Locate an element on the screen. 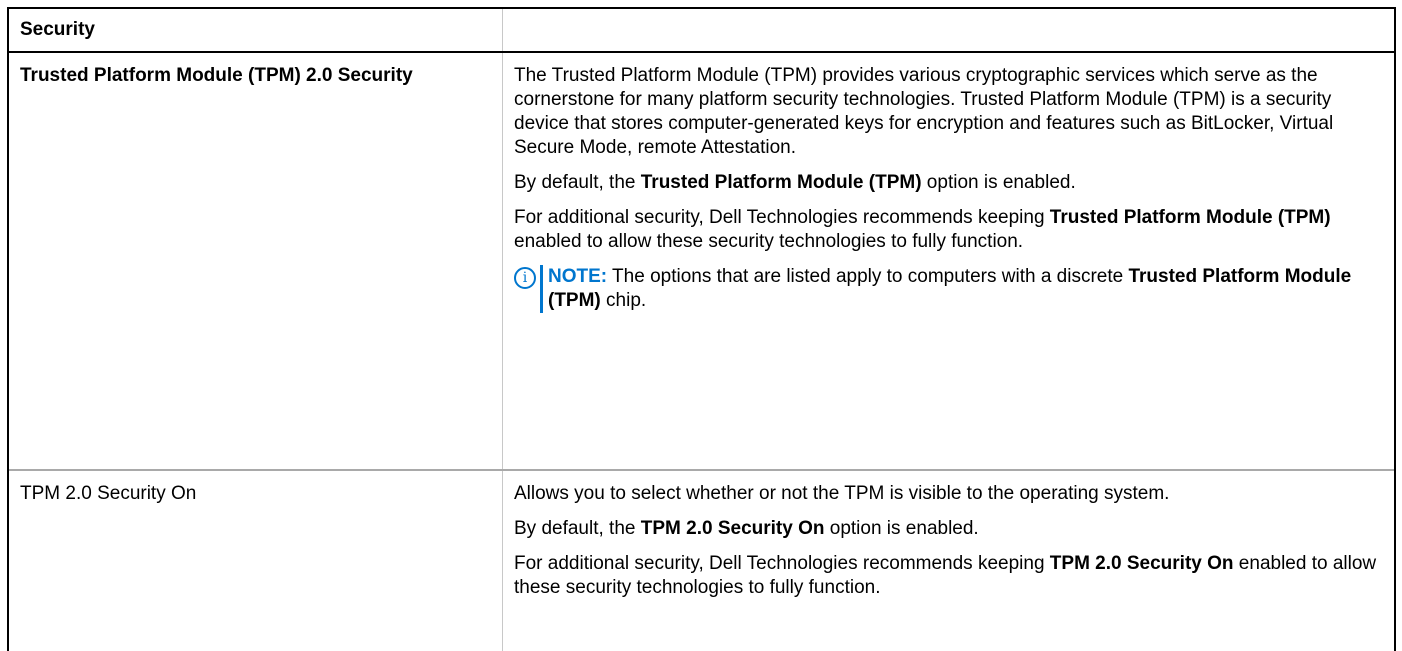 Image resolution: width=1402 pixels, height=651 pixels. note-bar is located at coordinates (541, 289).